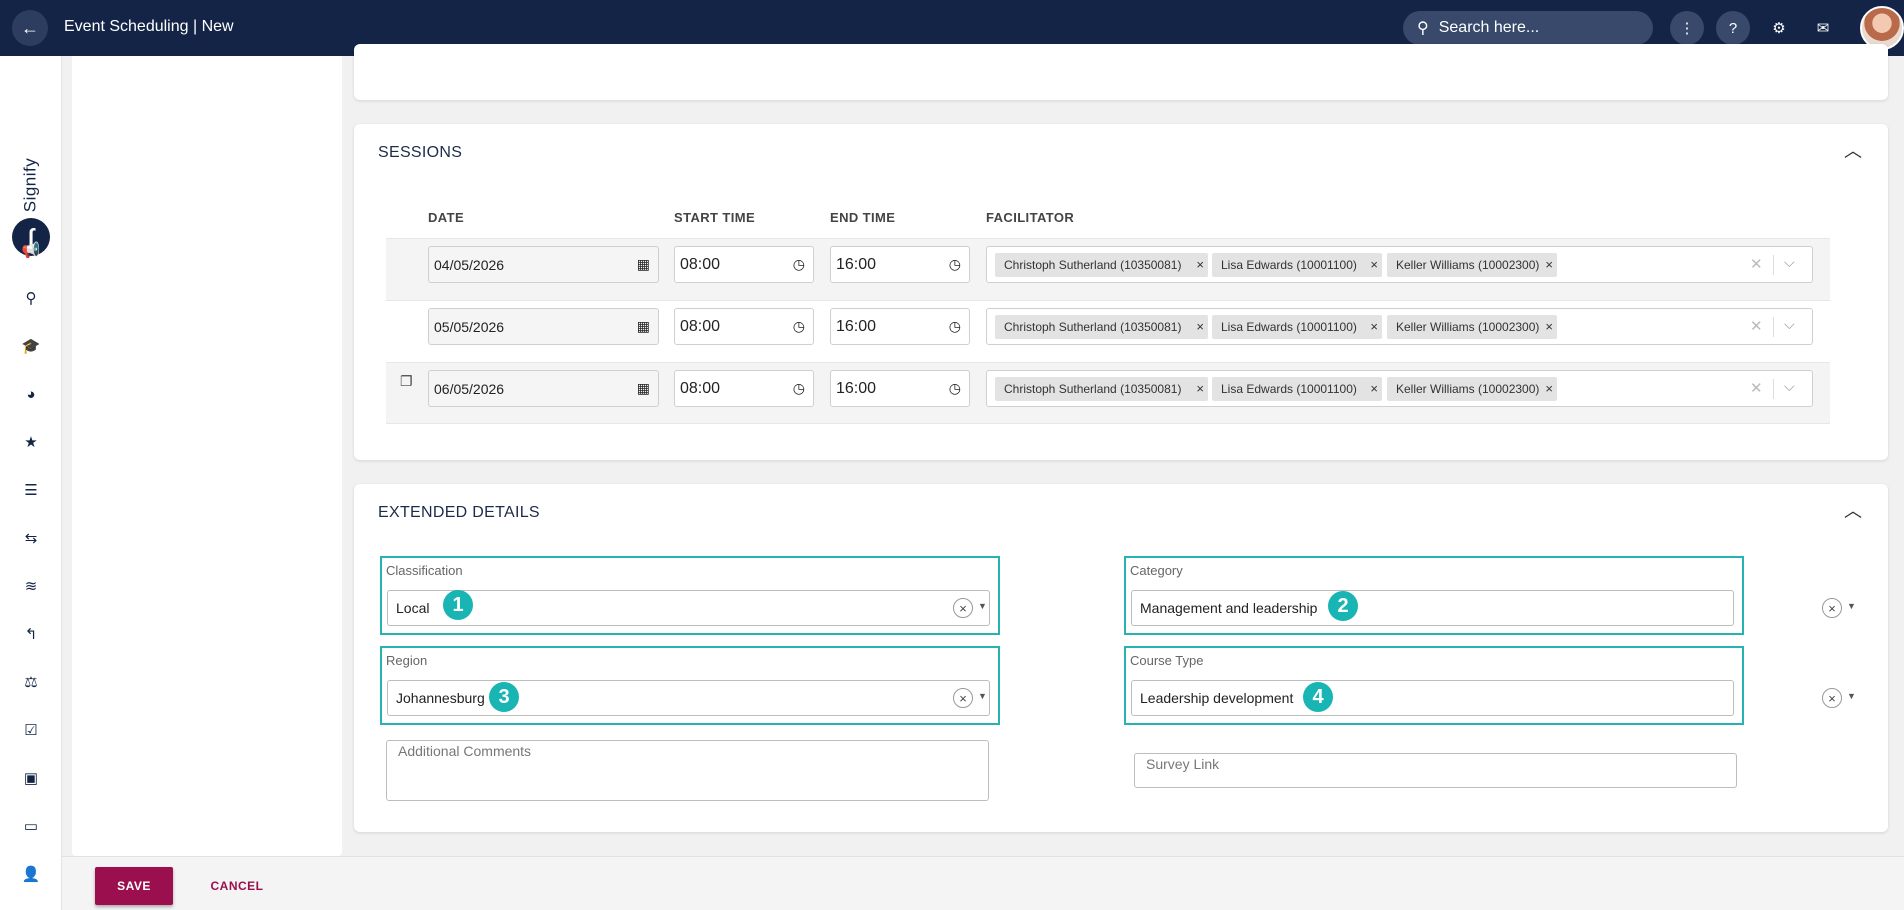 This screenshot has height=910, width=1904. What do you see at coordinates (149, 26) in the screenshot?
I see `page-title: Event Scheduling | New` at bounding box center [149, 26].